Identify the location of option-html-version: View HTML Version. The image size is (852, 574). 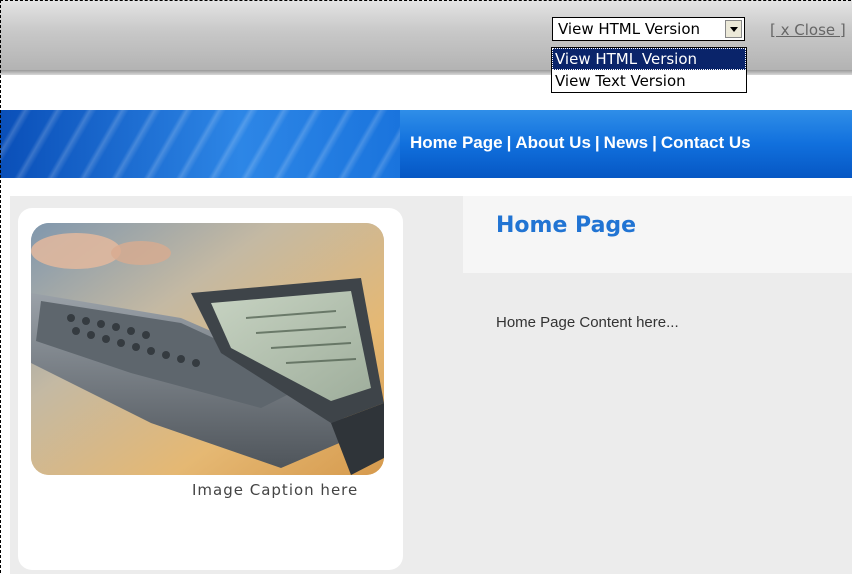
(649, 59).